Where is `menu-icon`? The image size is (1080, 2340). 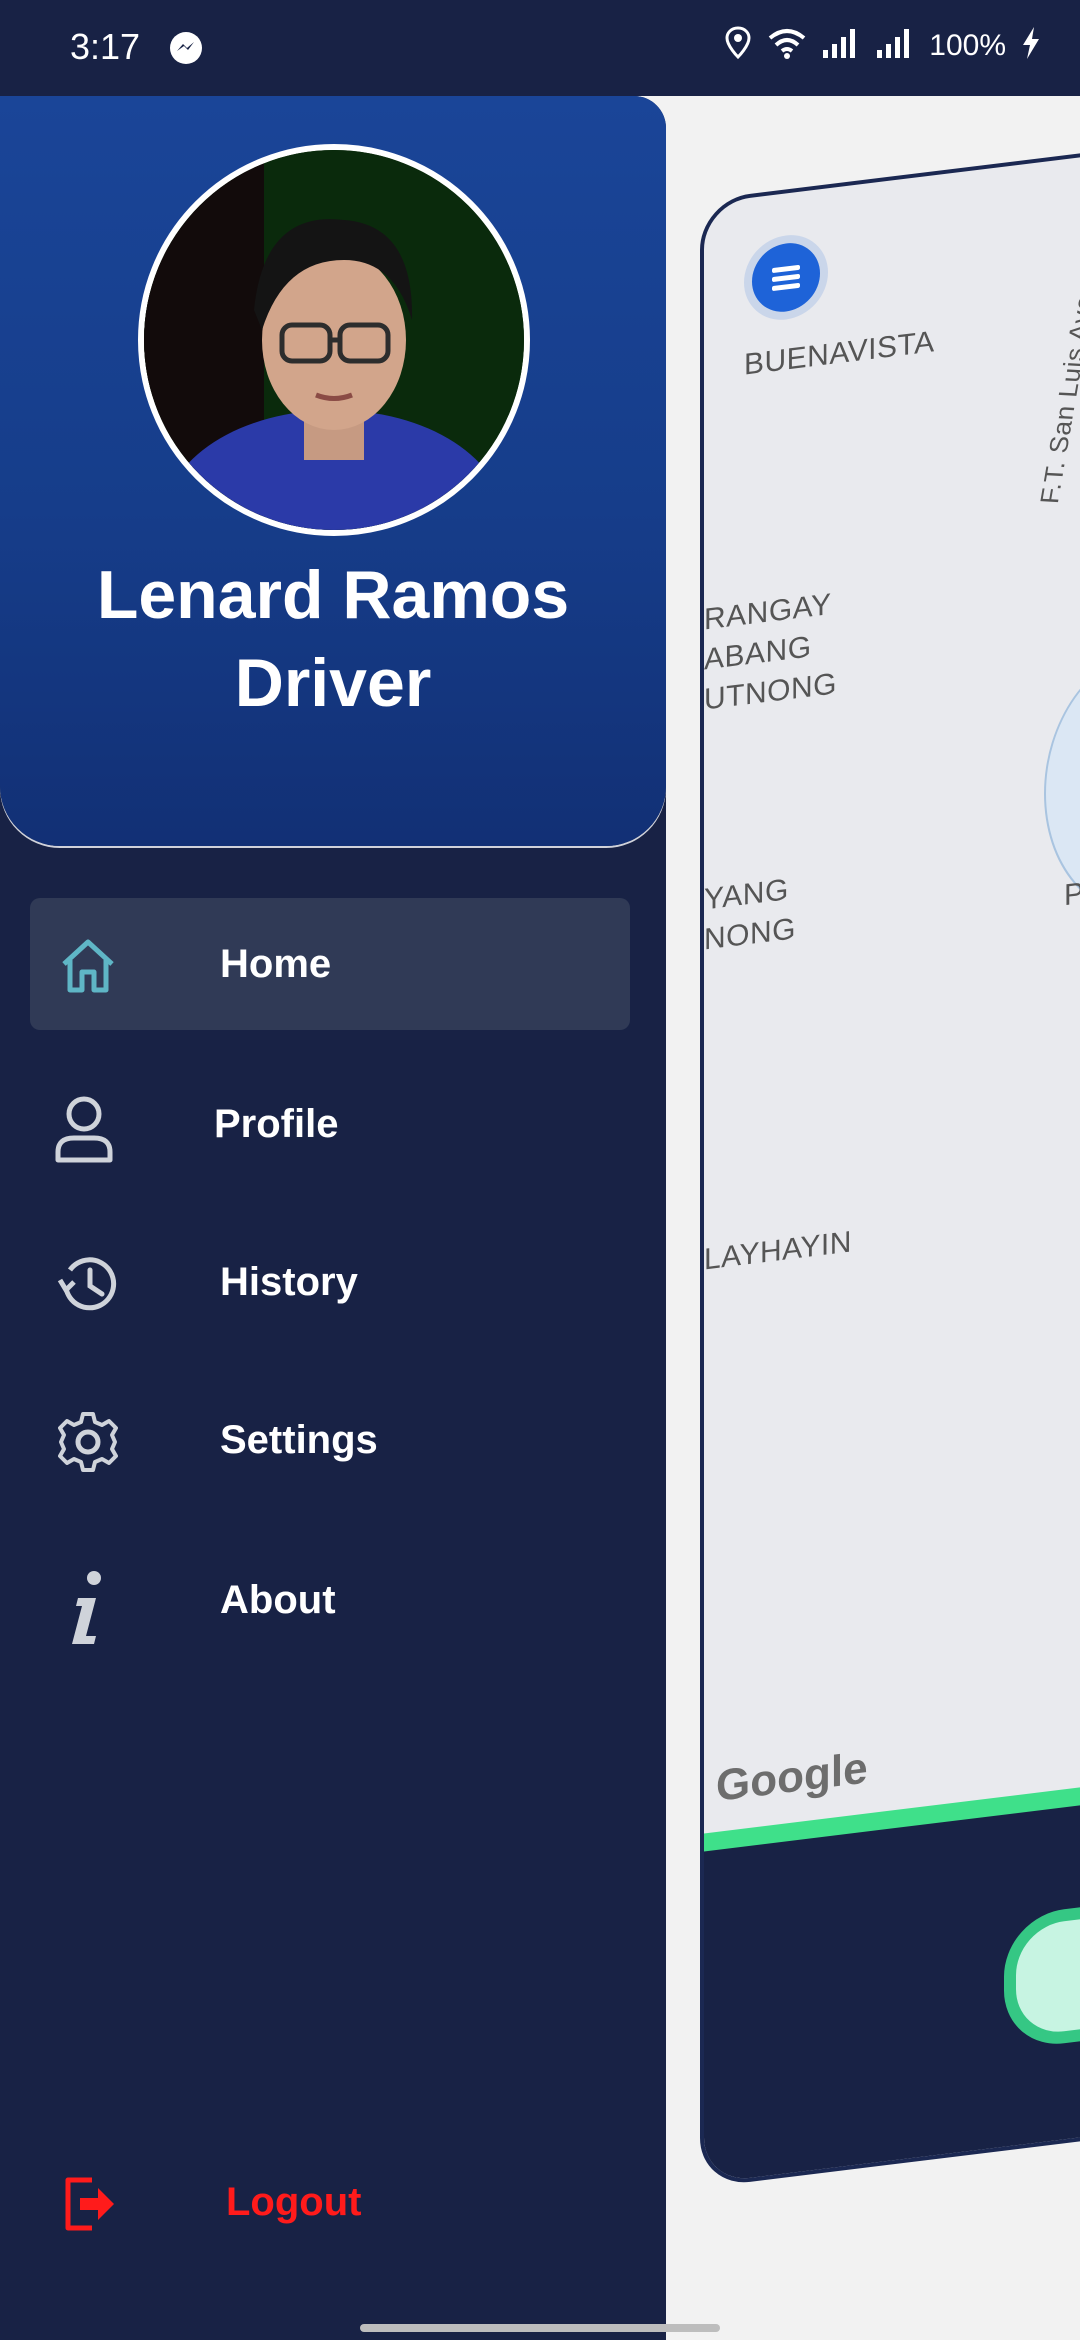
menu-icon is located at coordinates (786, 277).